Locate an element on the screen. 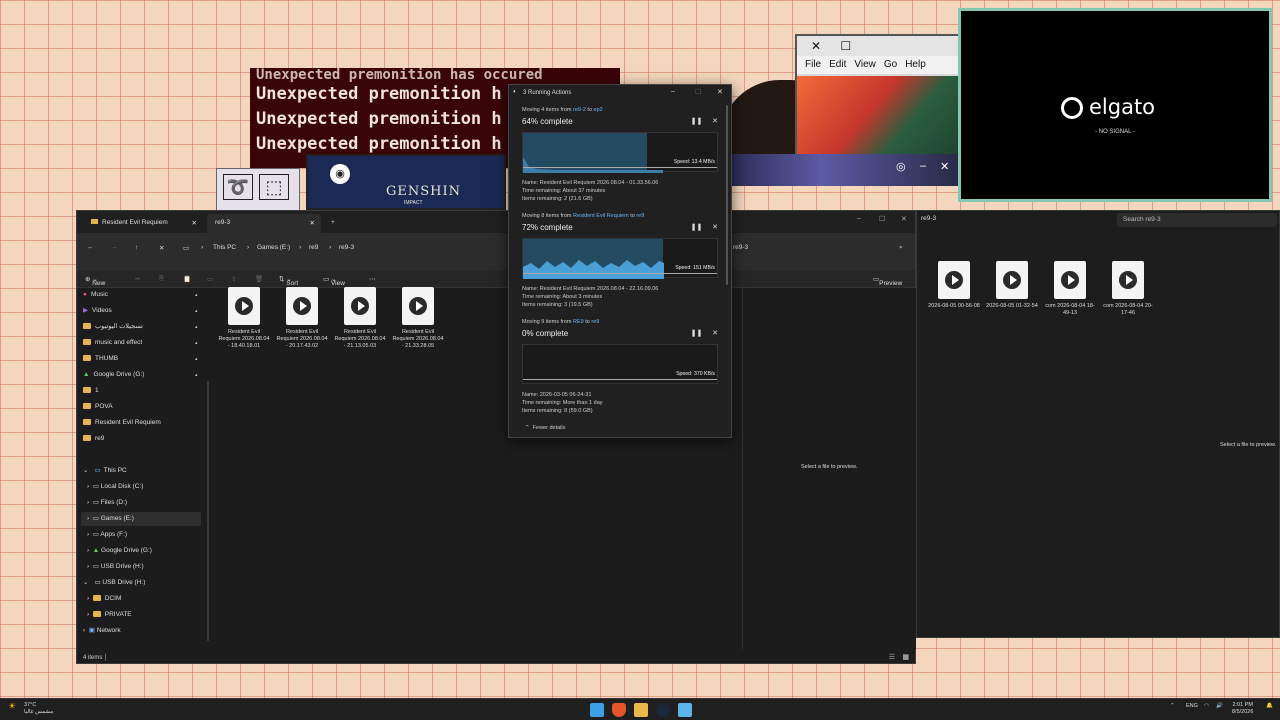  nav-usb: ⌄ ▭ USB Drive (H:) is located at coordinates (114, 583).